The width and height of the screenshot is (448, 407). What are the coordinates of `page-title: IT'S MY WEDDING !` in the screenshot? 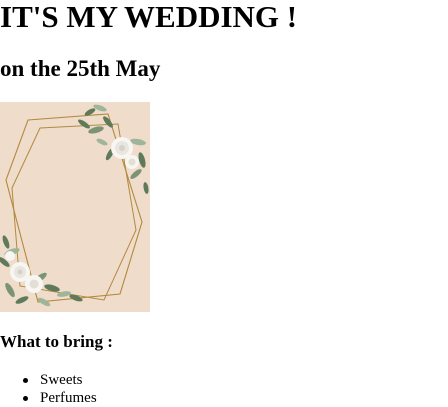 It's located at (149, 17).